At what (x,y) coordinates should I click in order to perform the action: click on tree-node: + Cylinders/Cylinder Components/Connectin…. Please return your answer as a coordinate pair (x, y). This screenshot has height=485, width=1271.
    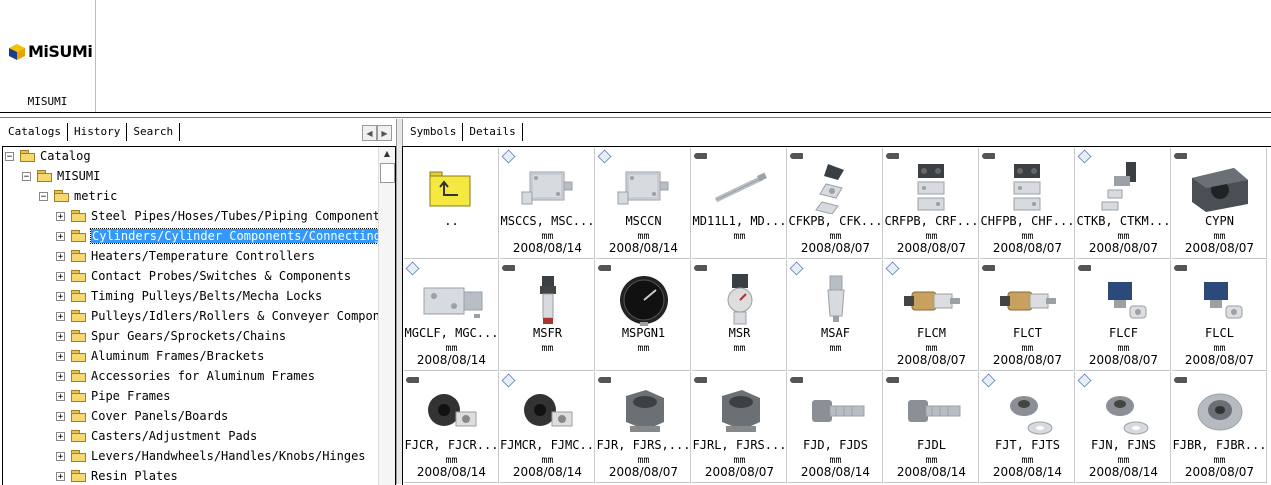
    Looking at the image, I should click on (219, 236).